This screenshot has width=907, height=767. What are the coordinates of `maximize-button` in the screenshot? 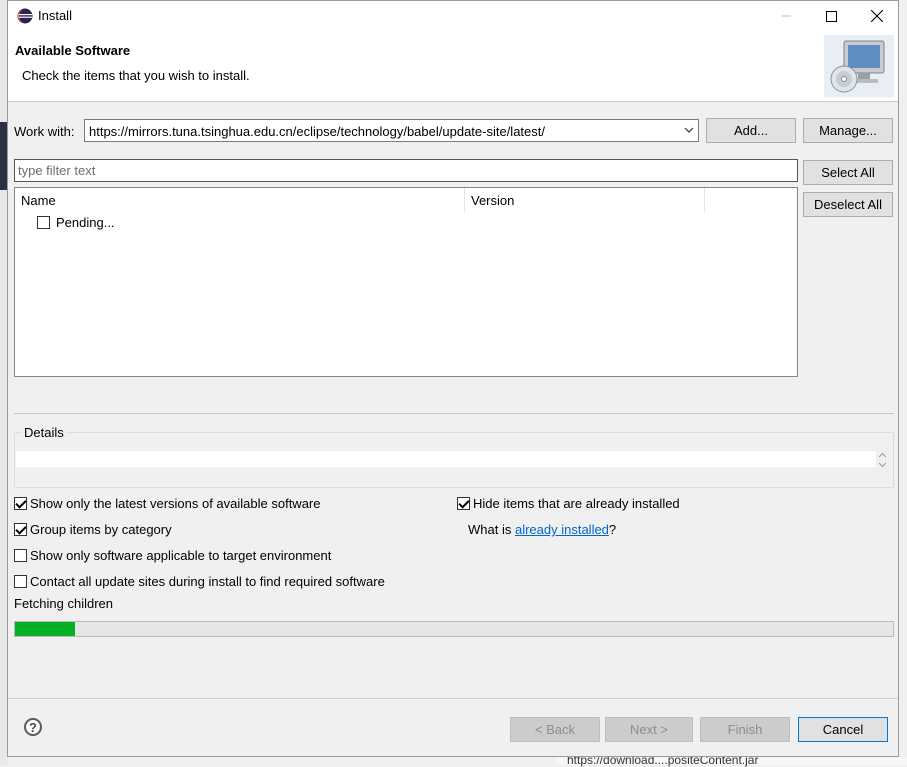 It's located at (831, 16).